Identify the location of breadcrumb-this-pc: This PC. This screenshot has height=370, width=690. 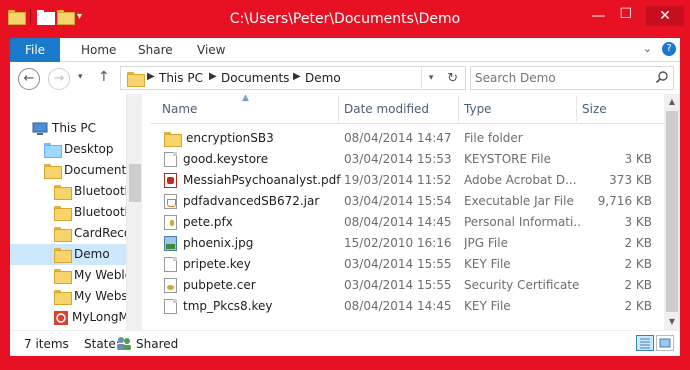
(181, 78).